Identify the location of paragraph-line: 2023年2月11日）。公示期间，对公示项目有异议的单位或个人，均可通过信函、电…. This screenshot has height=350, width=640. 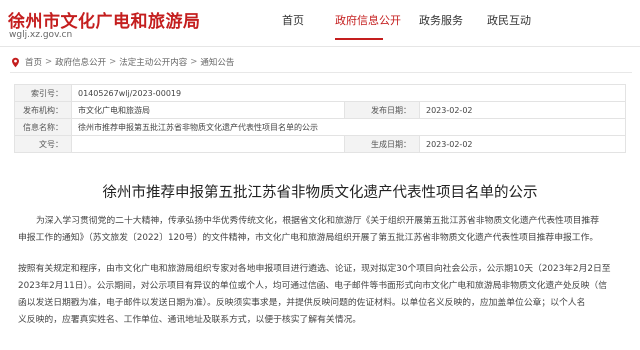
(312, 286).